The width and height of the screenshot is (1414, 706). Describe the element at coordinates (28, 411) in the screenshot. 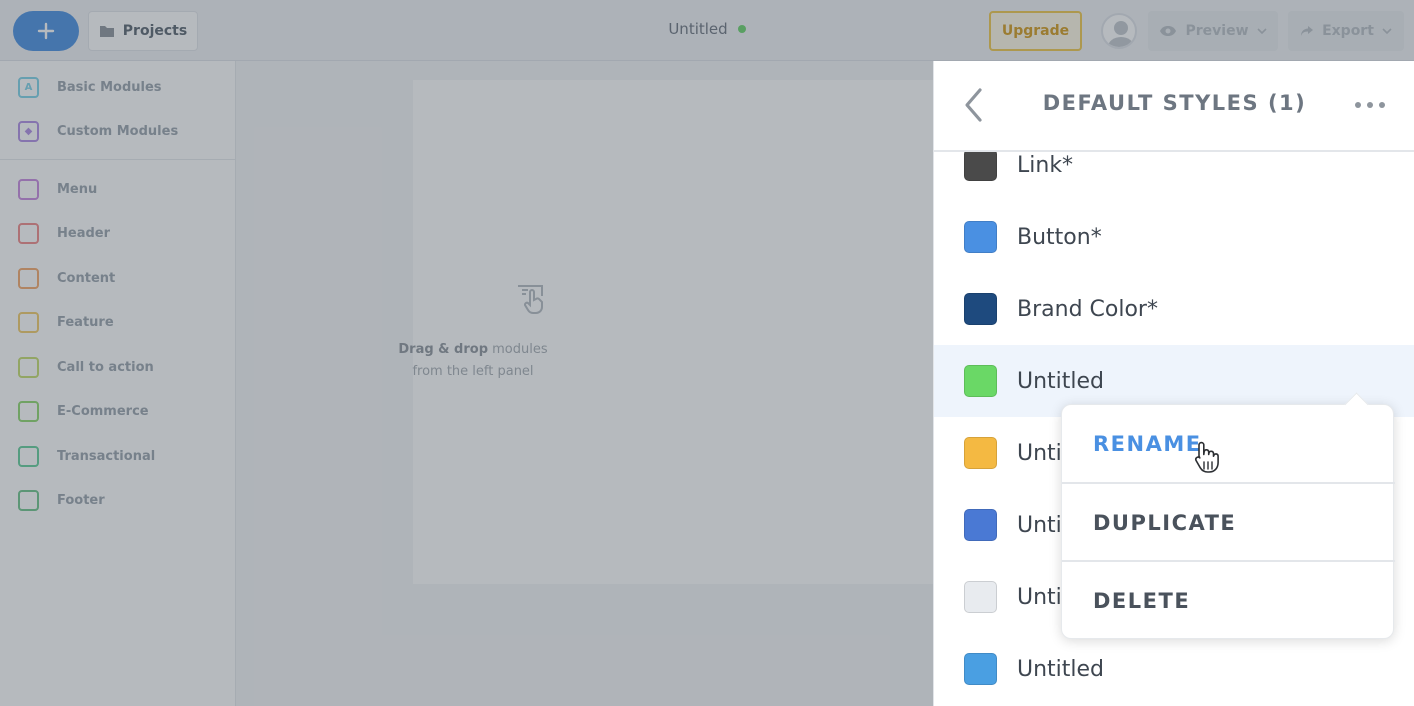

I see `cart-module-icon` at that location.